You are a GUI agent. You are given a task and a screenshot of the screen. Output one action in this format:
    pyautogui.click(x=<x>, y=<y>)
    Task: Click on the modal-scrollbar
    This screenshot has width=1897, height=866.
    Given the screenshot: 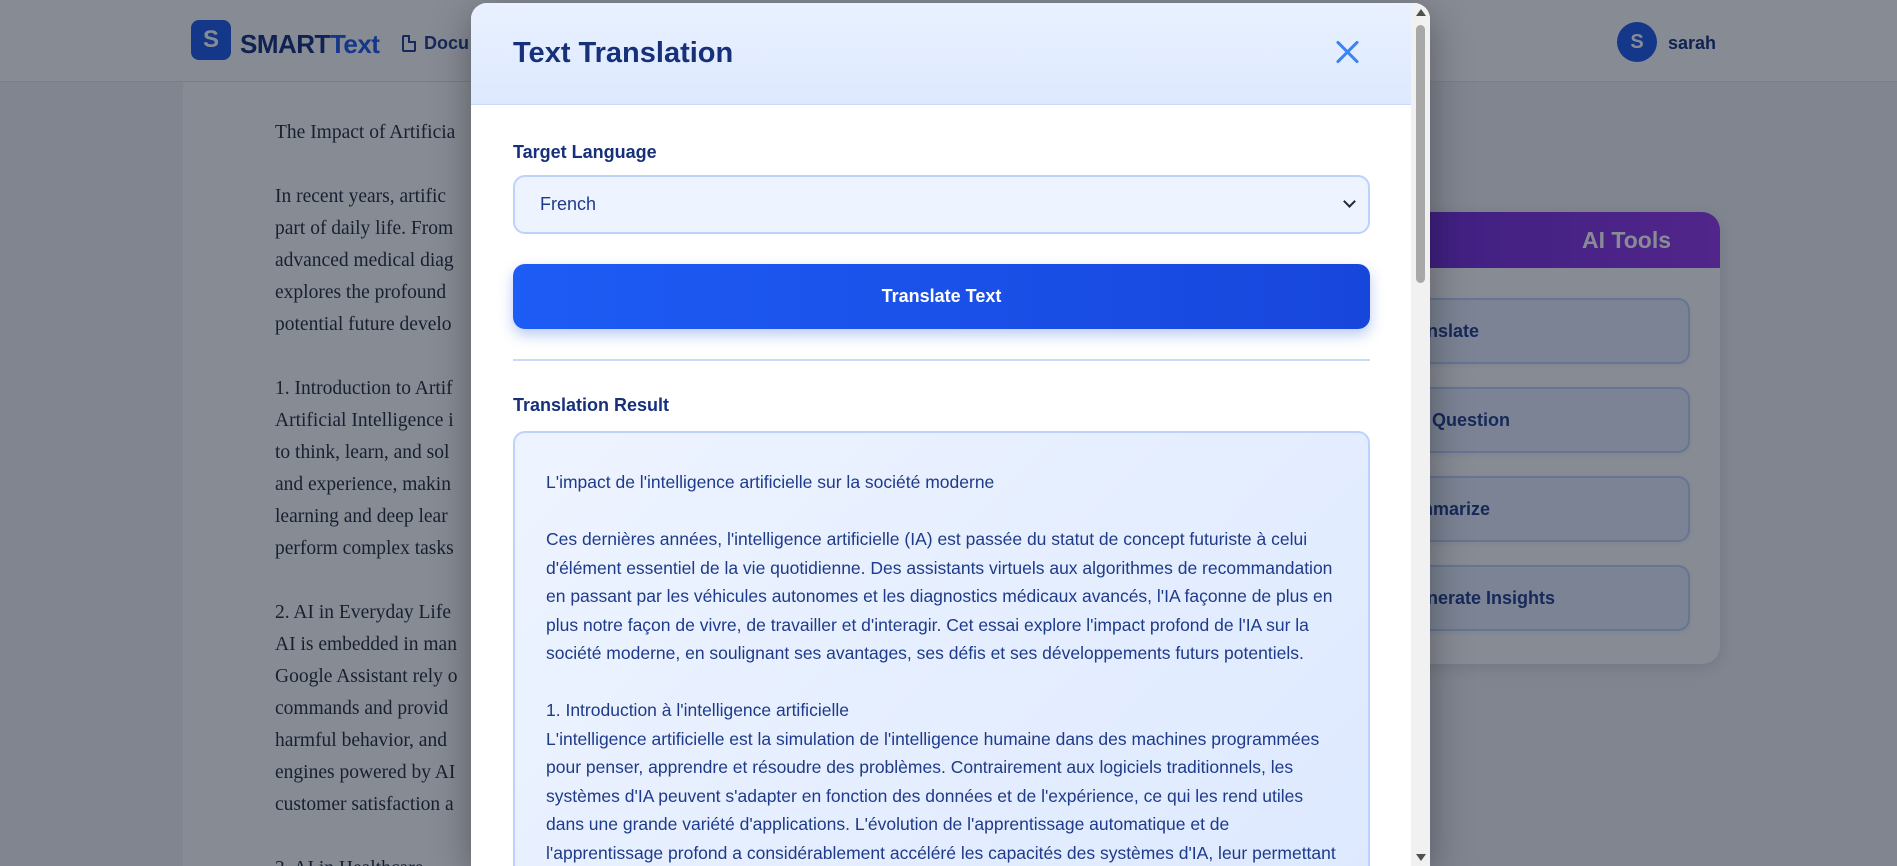 What is the action you would take?
    pyautogui.click(x=1420, y=434)
    